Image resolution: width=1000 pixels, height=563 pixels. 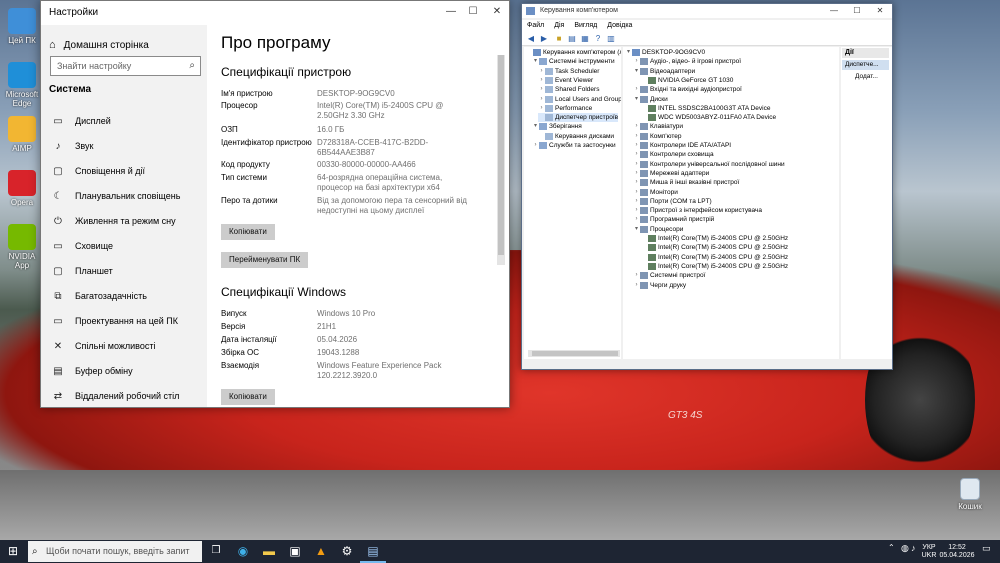 What do you see at coordinates (573, 52) in the screenshot?
I see `tree-node: Керування комп'ютером (лок` at bounding box center [573, 52].